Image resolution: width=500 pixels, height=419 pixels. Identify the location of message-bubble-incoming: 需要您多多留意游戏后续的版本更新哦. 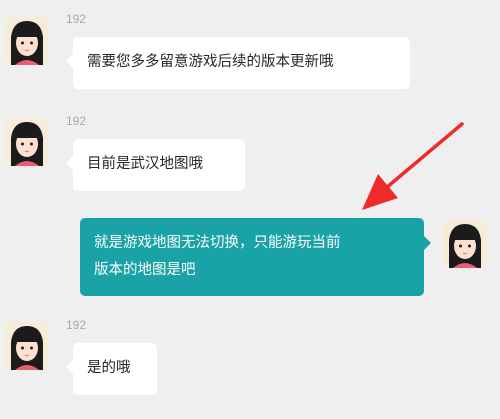
(238, 63).